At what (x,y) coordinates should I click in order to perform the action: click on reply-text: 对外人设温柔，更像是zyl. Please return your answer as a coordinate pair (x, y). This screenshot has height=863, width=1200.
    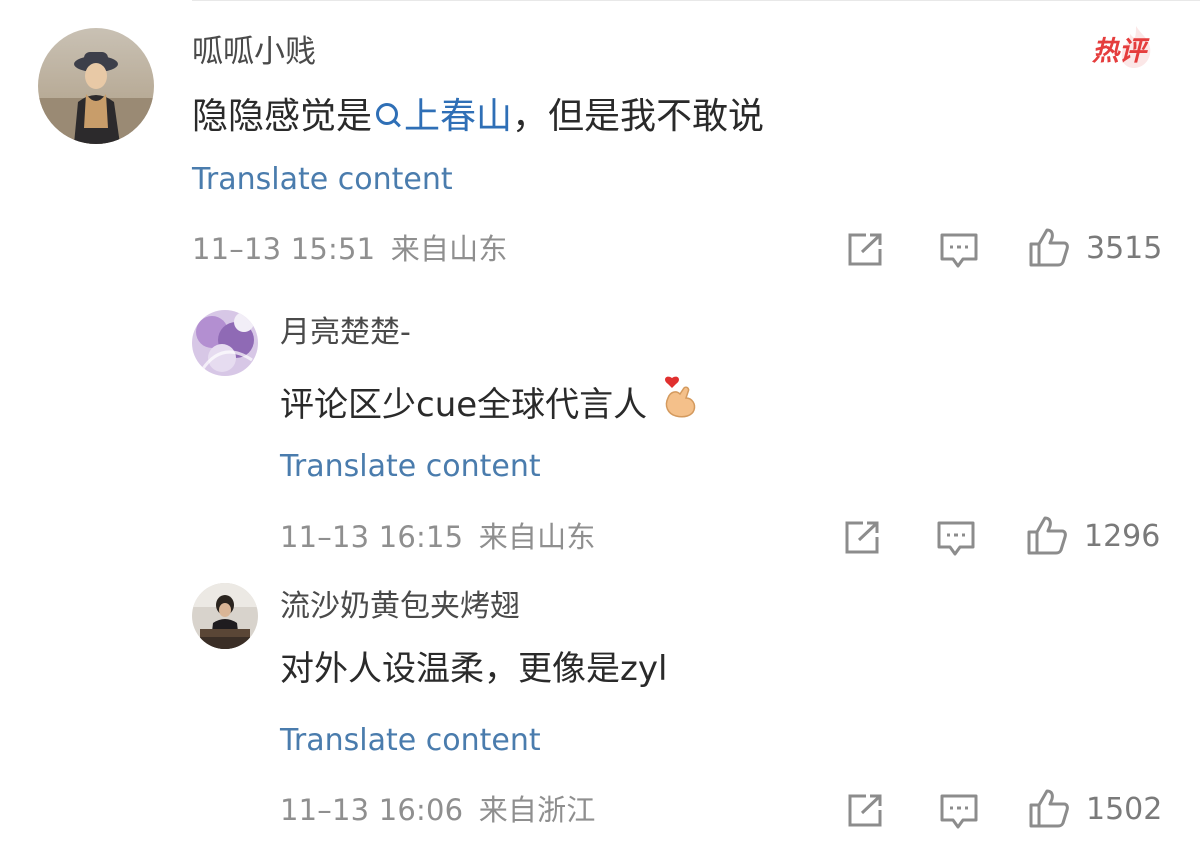
    Looking at the image, I should click on (474, 669).